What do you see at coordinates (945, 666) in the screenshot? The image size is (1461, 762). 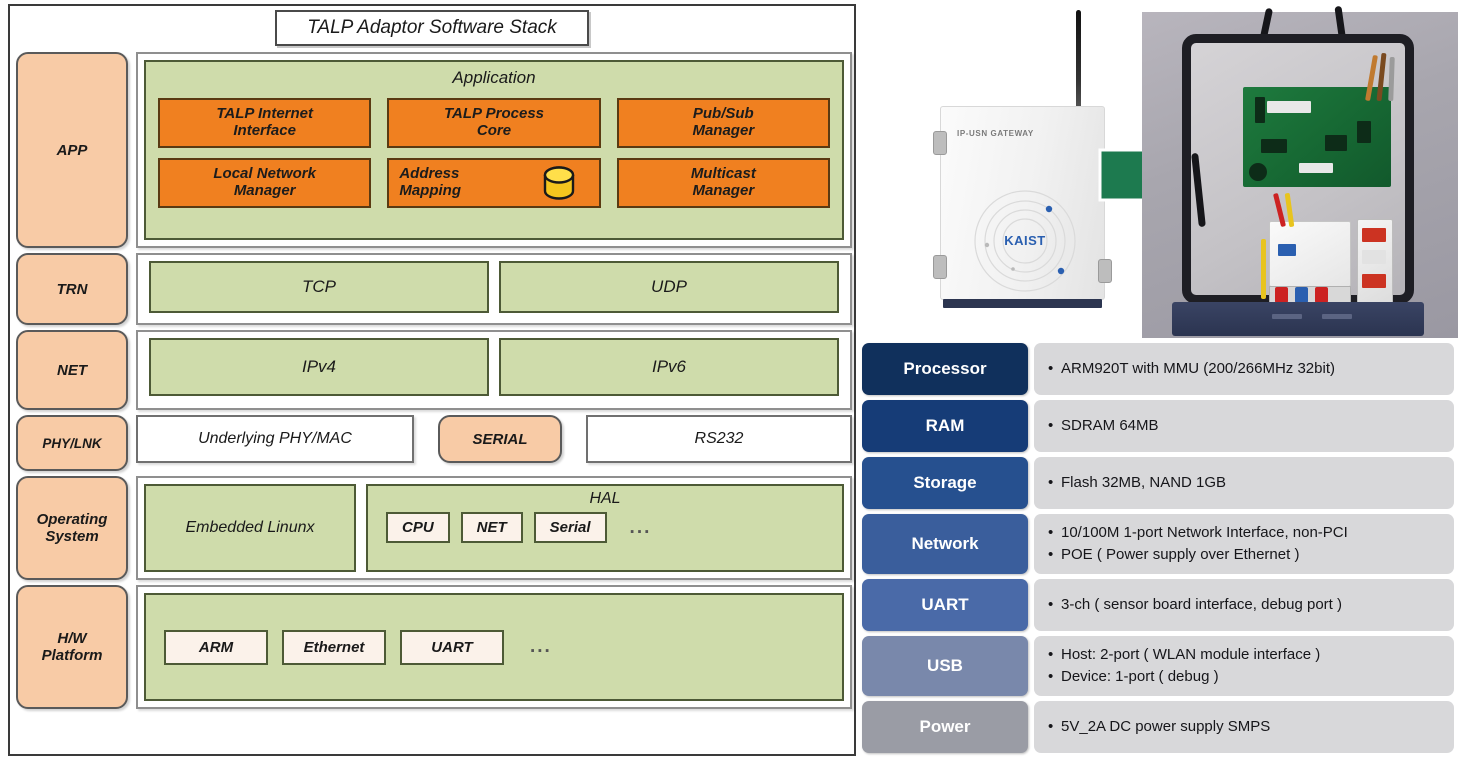 I see `spec-key-usb: USB` at bounding box center [945, 666].